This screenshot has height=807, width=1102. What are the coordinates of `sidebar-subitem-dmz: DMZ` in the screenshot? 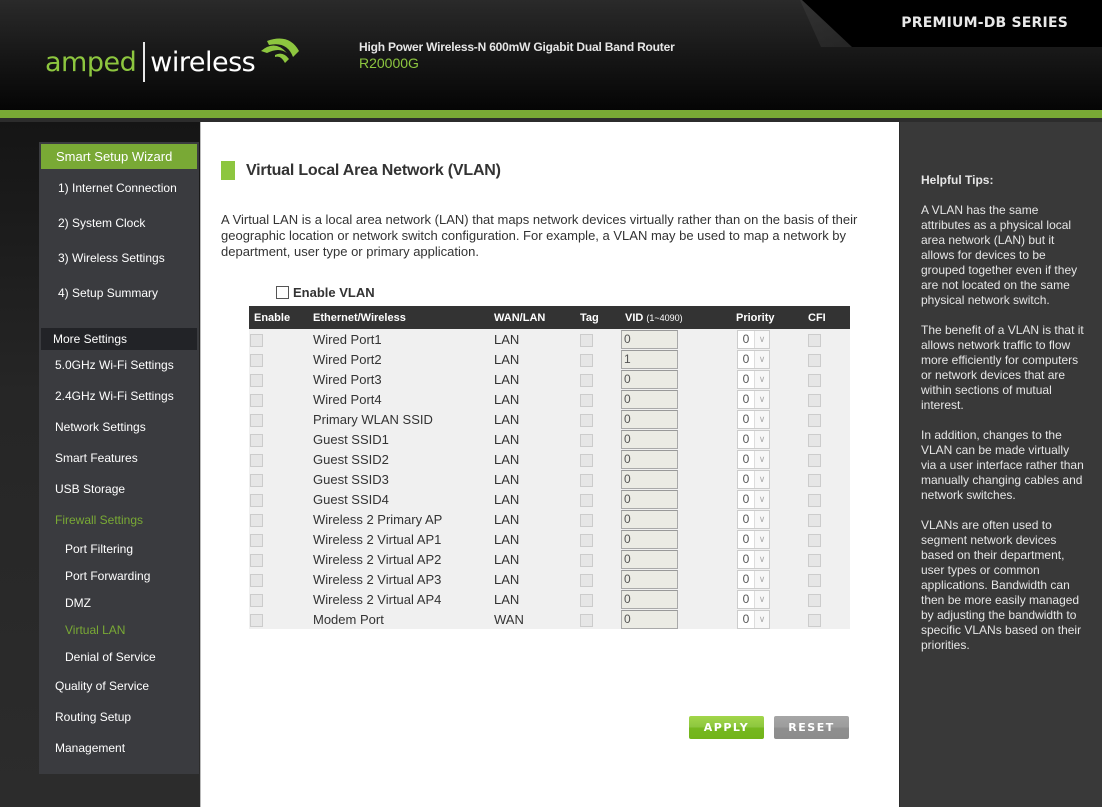 It's located at (119, 603).